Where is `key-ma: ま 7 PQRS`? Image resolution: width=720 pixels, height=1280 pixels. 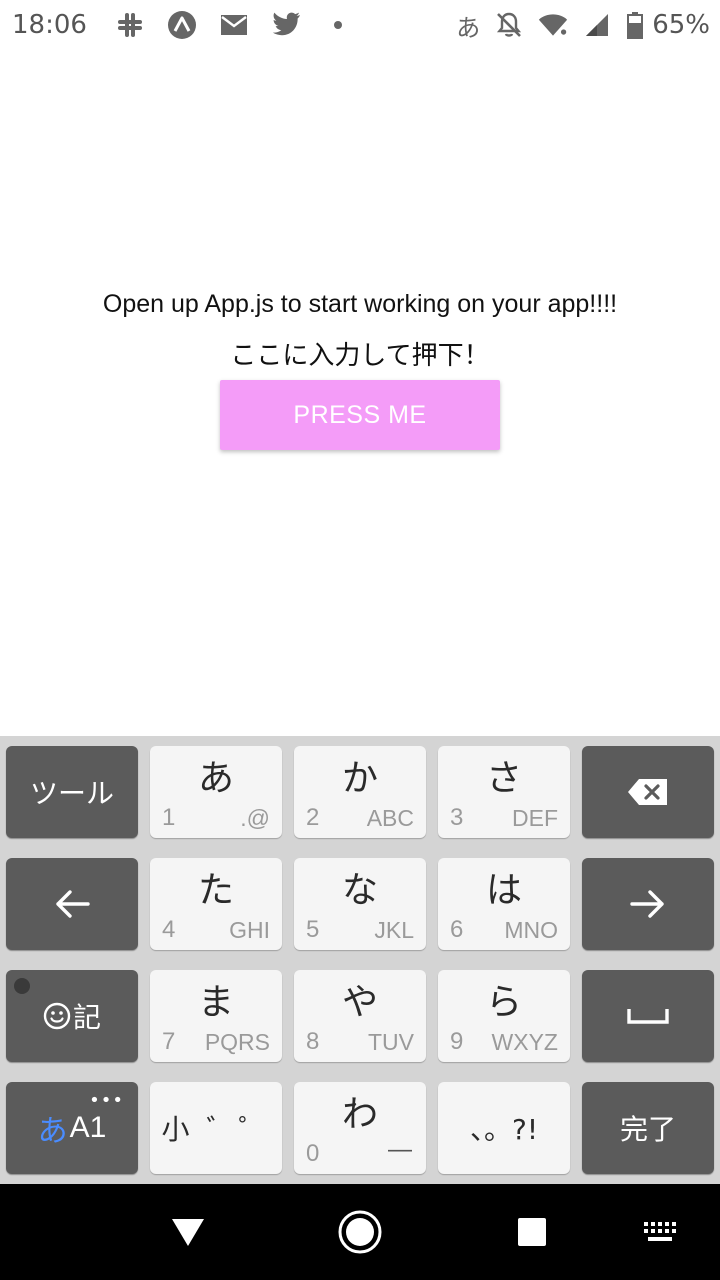
key-ma: ま 7 PQRS is located at coordinates (216, 1016).